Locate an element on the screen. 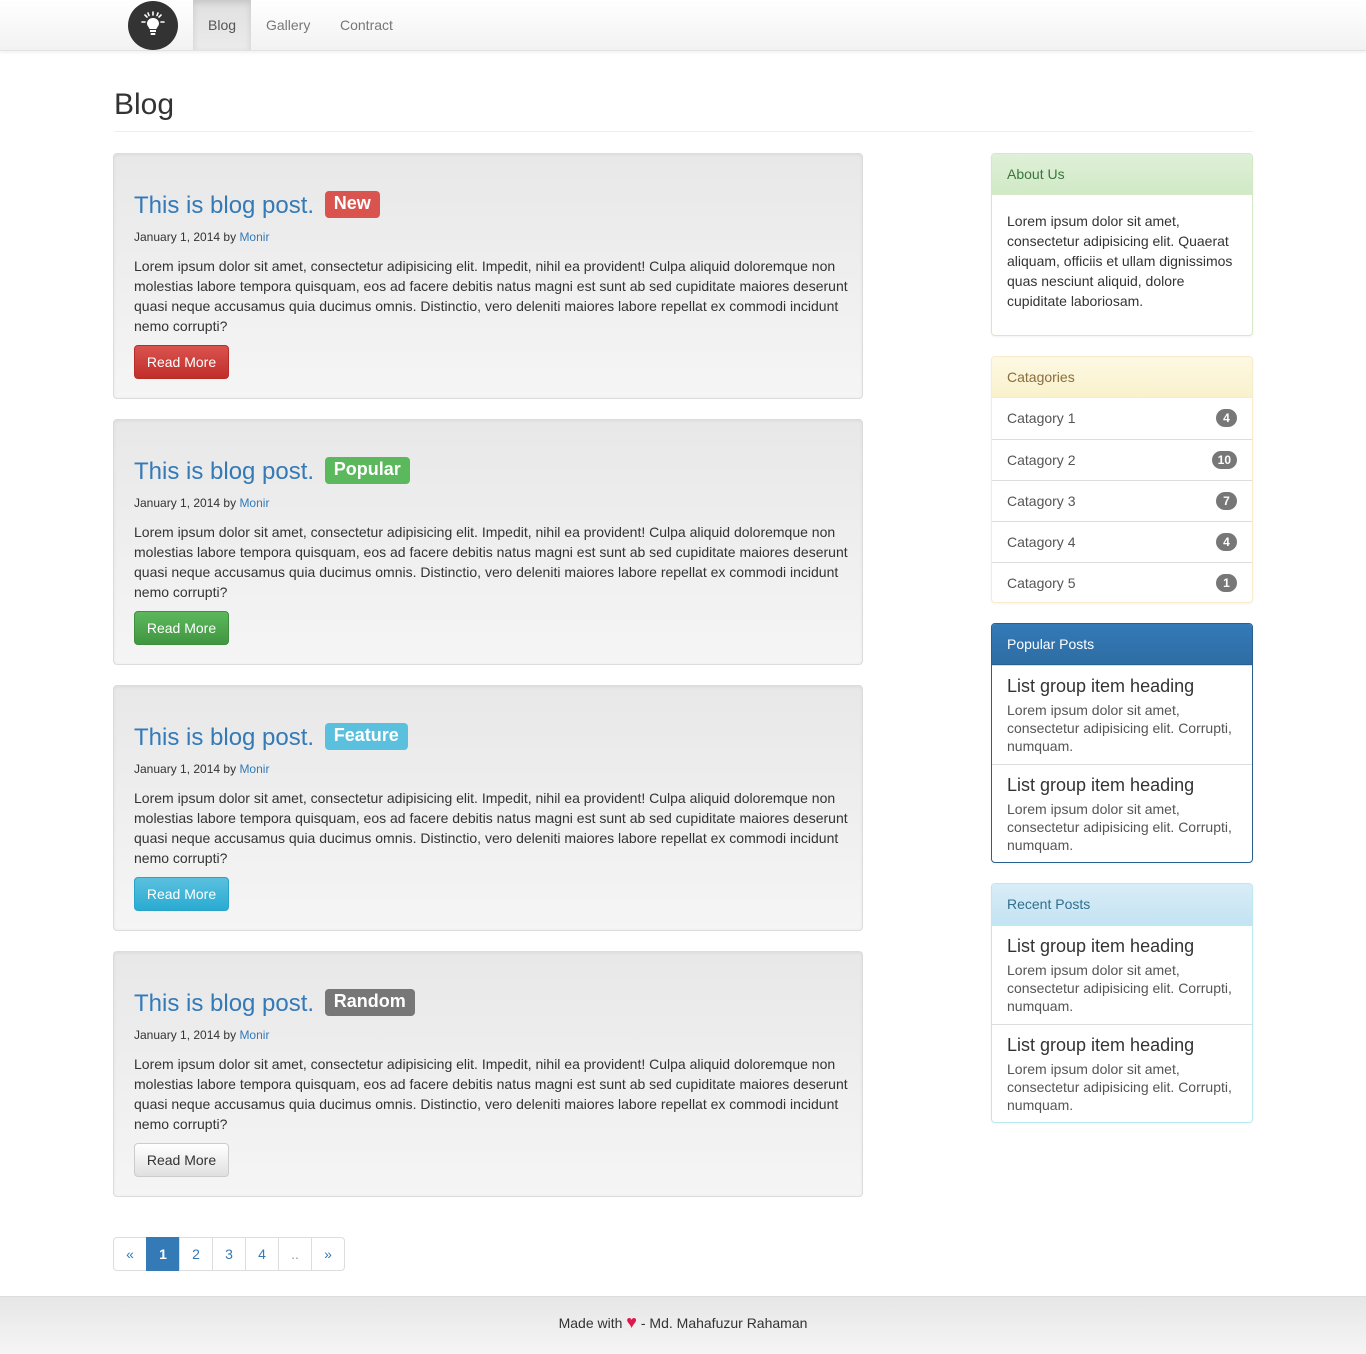 This screenshot has width=1366, height=1354. footer-prefix: Made with is located at coordinates (590, 1323).